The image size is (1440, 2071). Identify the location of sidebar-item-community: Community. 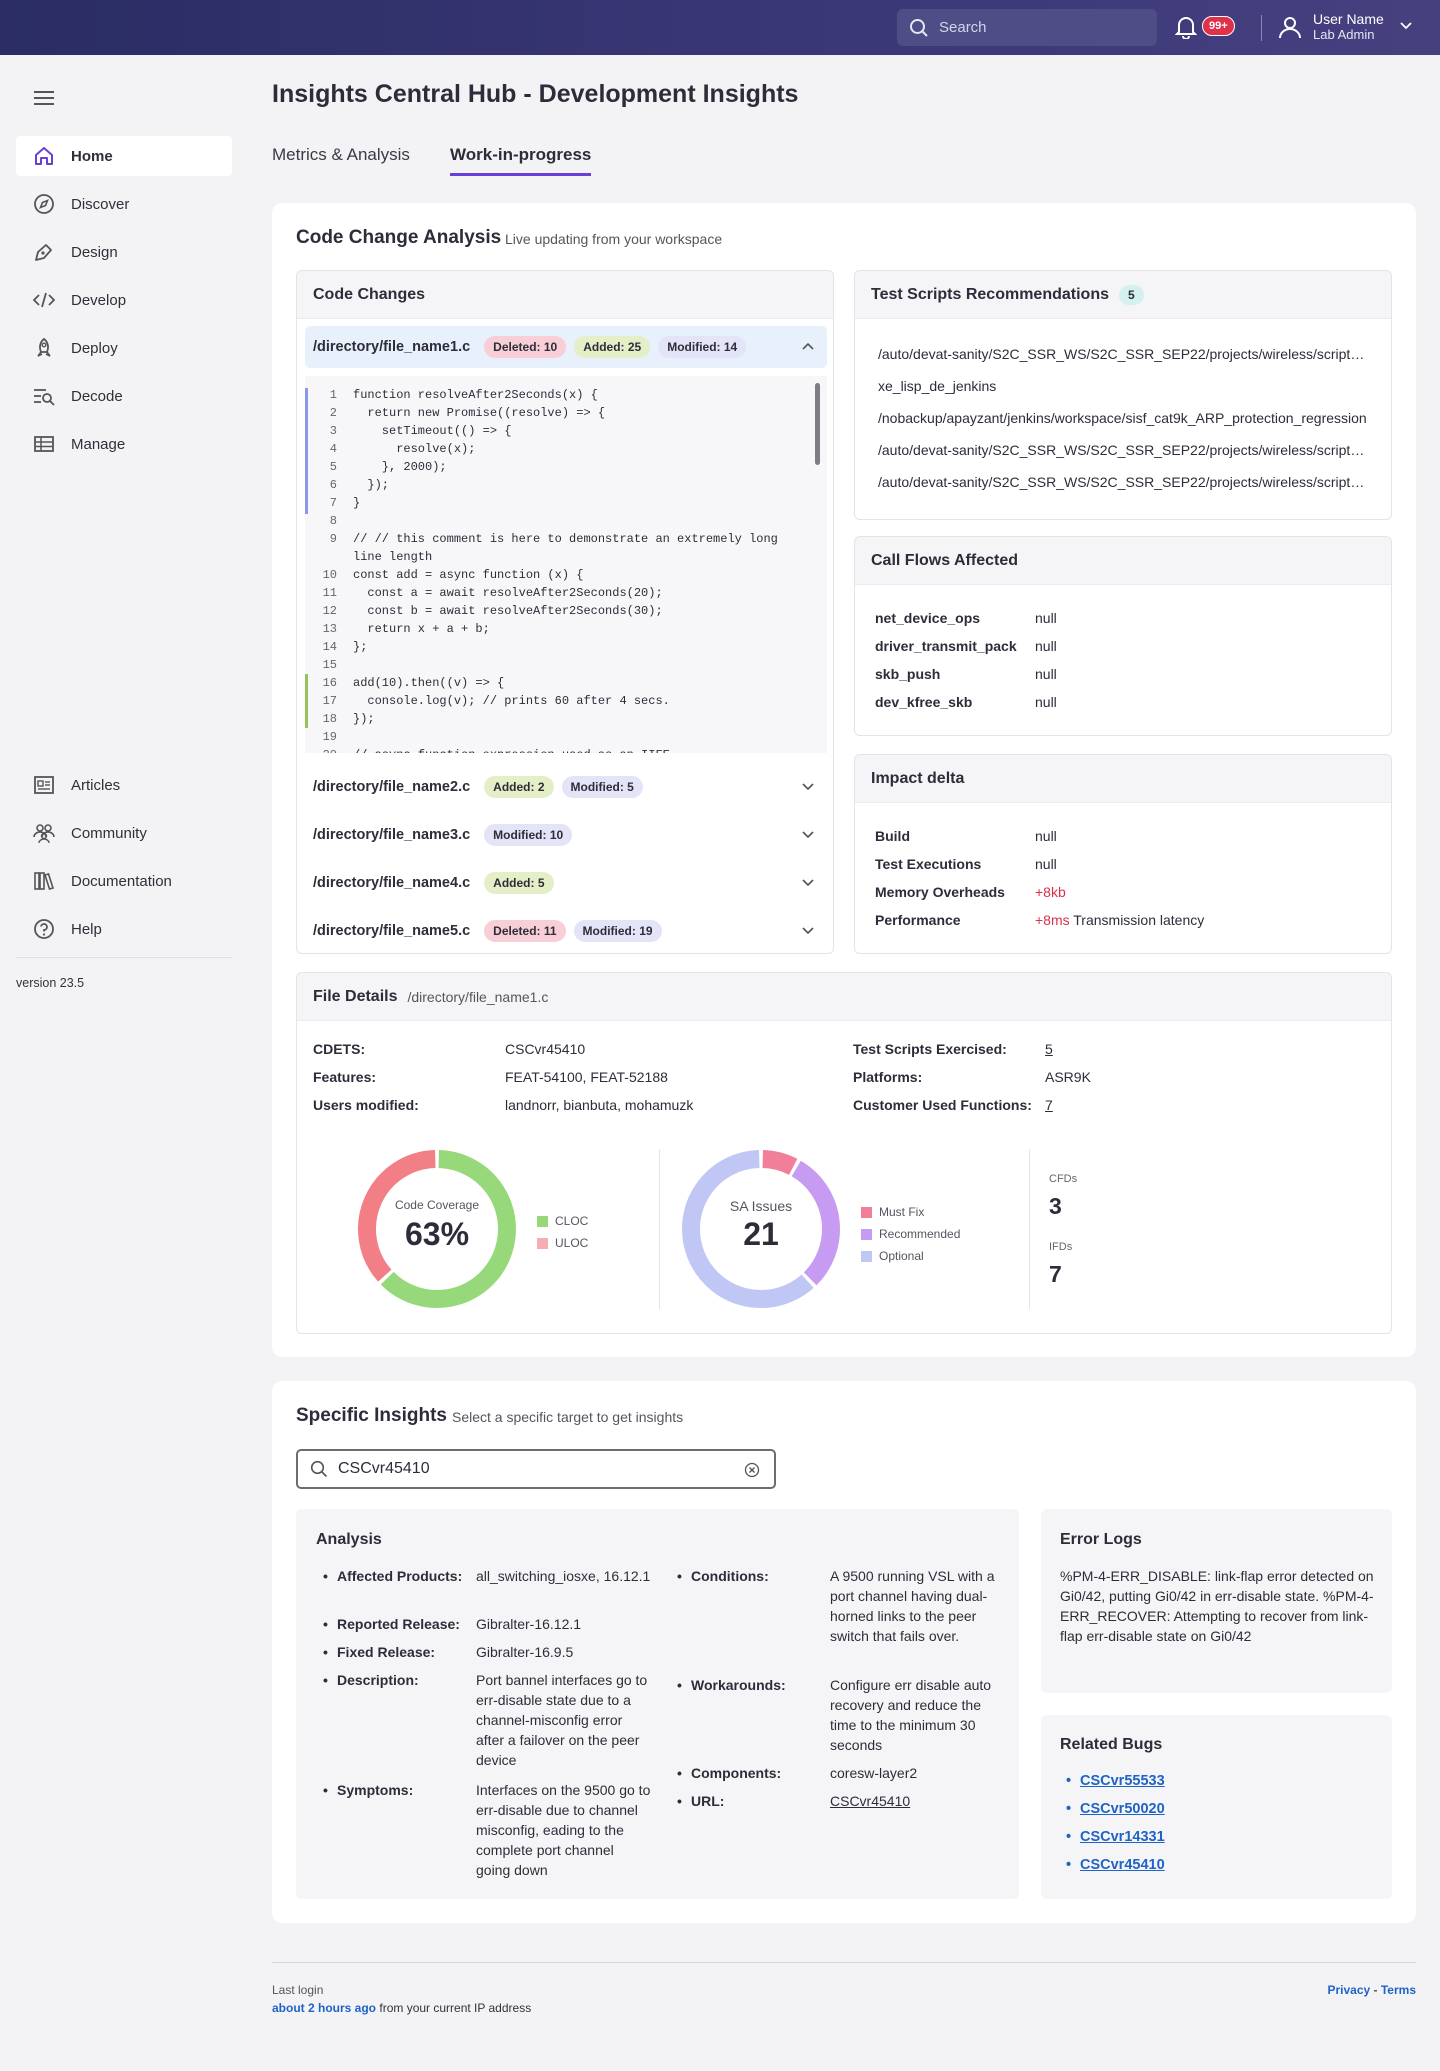
(124, 833).